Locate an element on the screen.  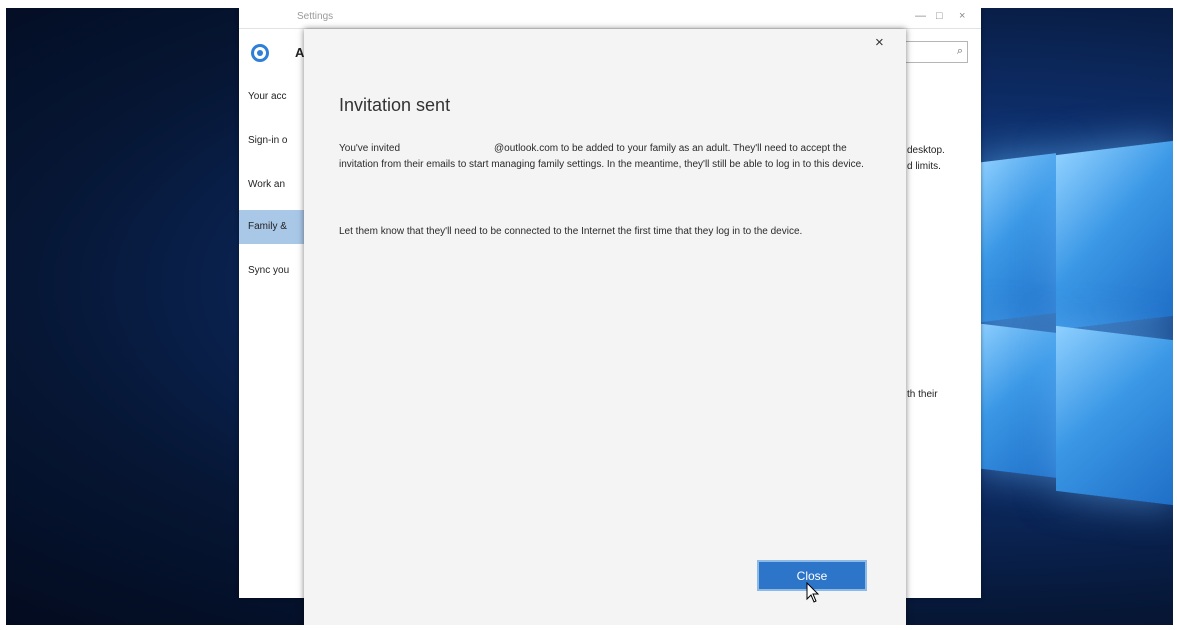
settings-body-text: d limits. is located at coordinates (924, 166).